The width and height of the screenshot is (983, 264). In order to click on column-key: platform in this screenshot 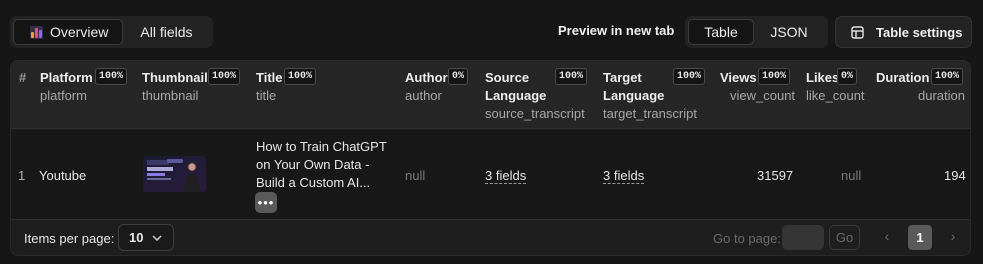, I will do `click(63, 95)`.